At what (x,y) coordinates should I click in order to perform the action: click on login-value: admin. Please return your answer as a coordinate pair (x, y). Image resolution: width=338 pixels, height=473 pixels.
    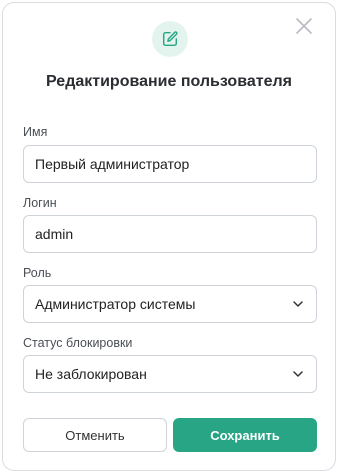
    Looking at the image, I should click on (54, 234).